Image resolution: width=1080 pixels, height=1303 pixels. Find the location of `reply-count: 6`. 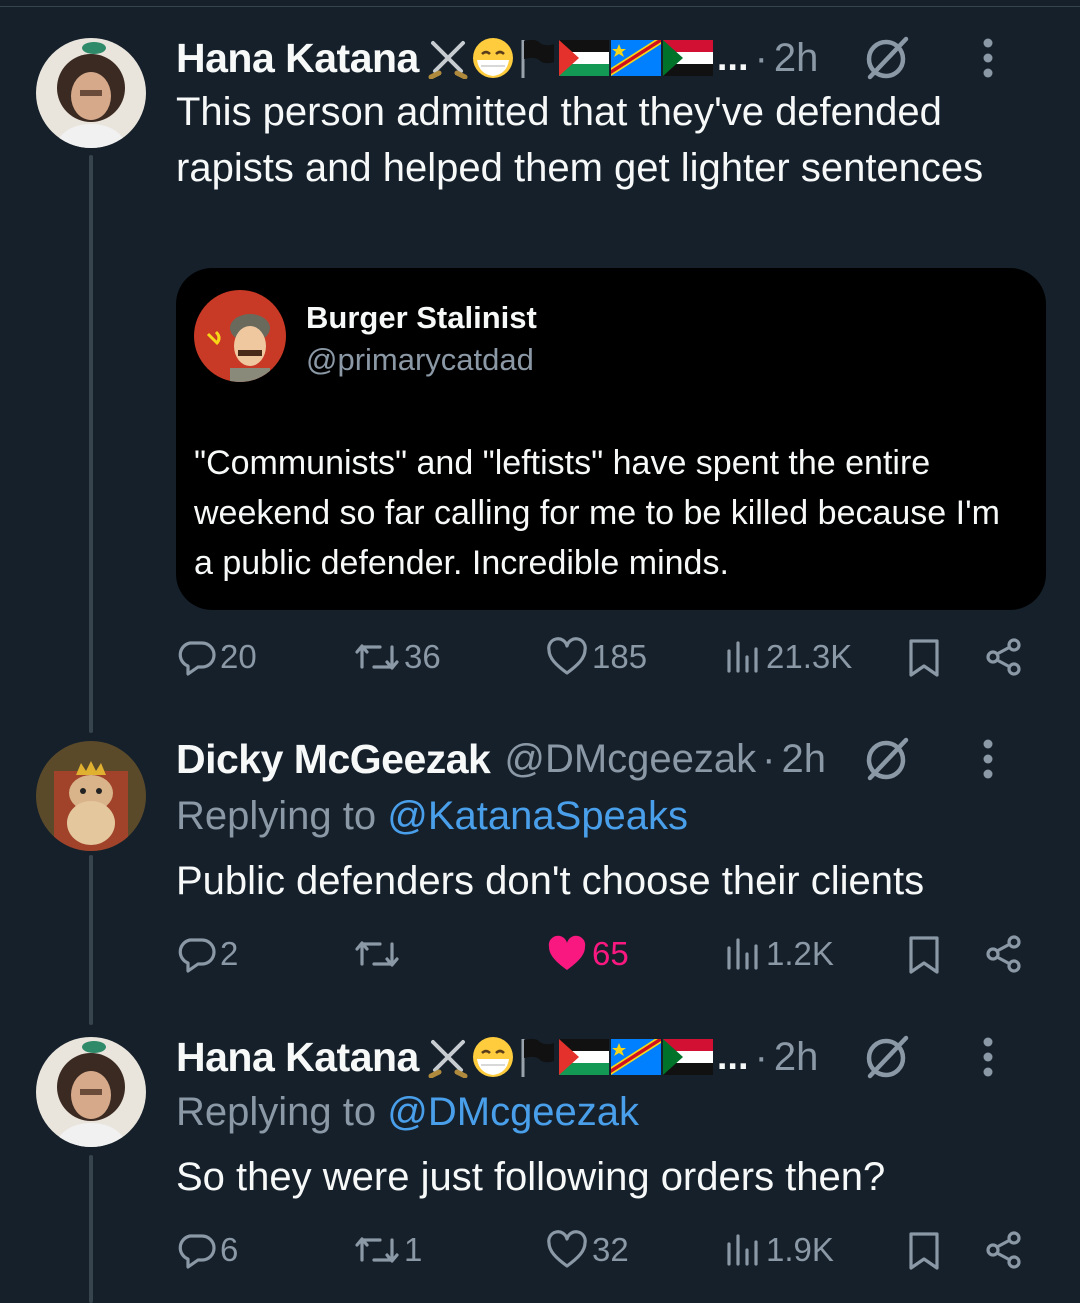

reply-count: 6 is located at coordinates (229, 1249).